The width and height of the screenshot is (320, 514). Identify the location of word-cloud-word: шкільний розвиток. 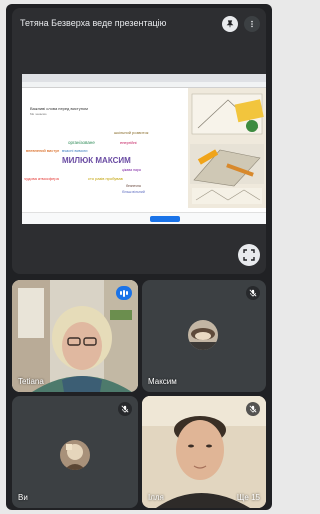
(131, 132).